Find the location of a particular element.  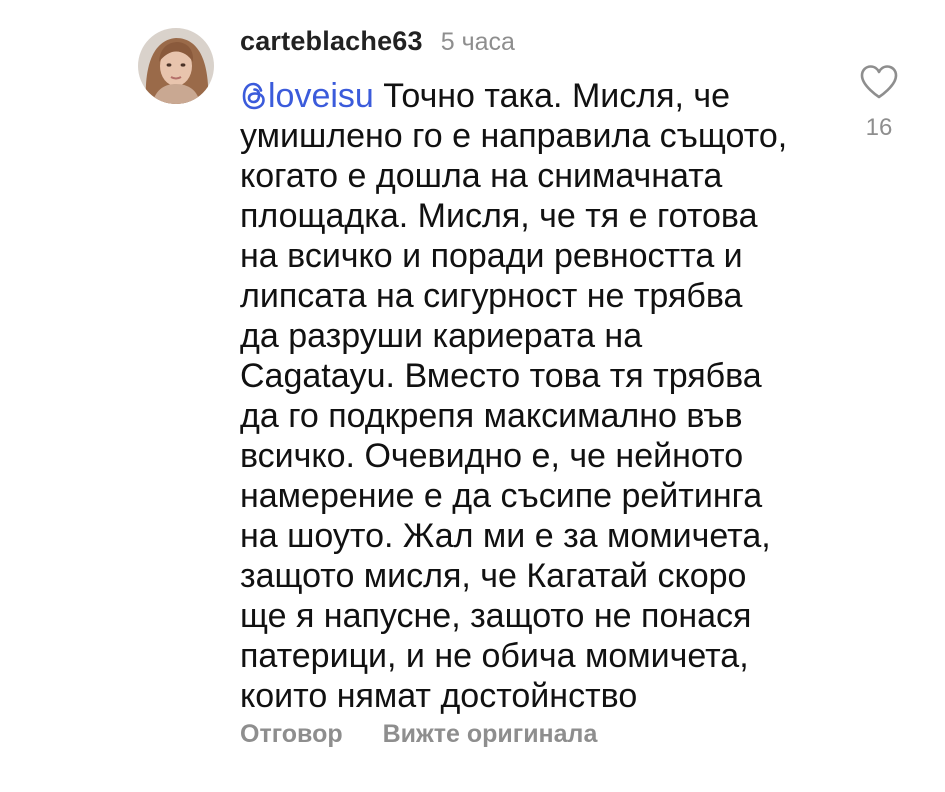

username: carteblache63 is located at coordinates (331, 41).